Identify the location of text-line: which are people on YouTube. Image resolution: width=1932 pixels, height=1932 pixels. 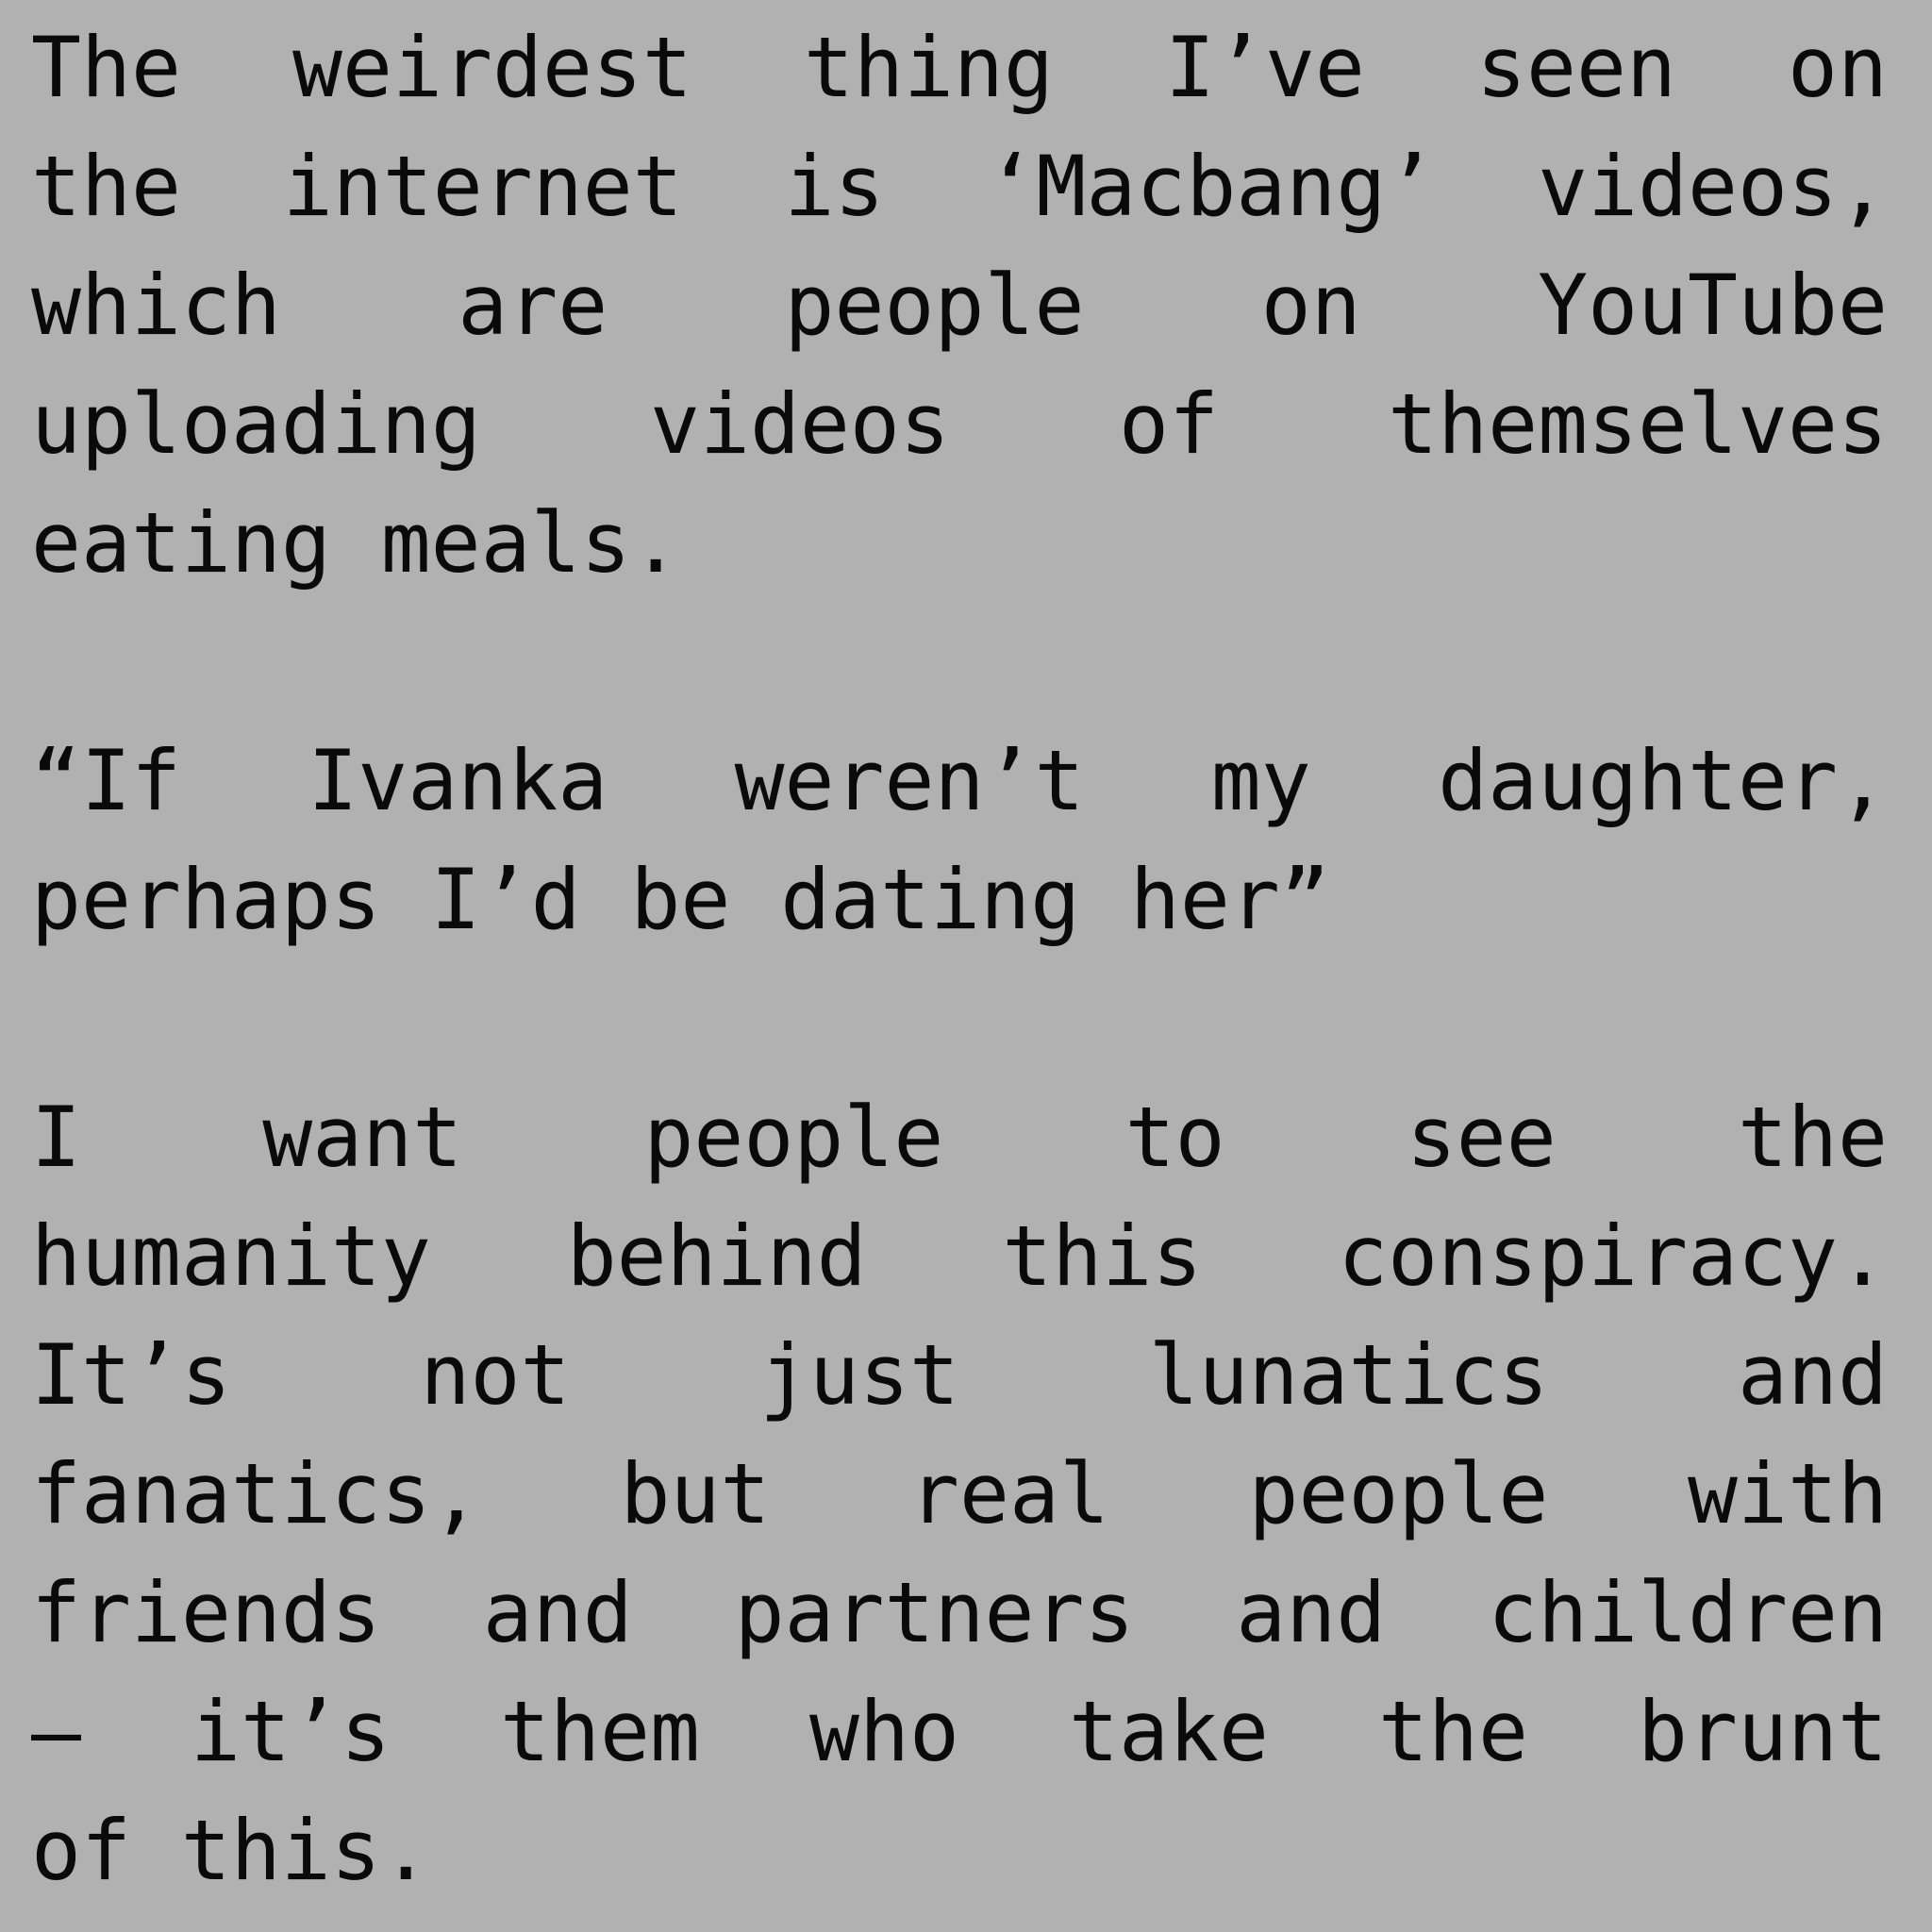
(959, 306).